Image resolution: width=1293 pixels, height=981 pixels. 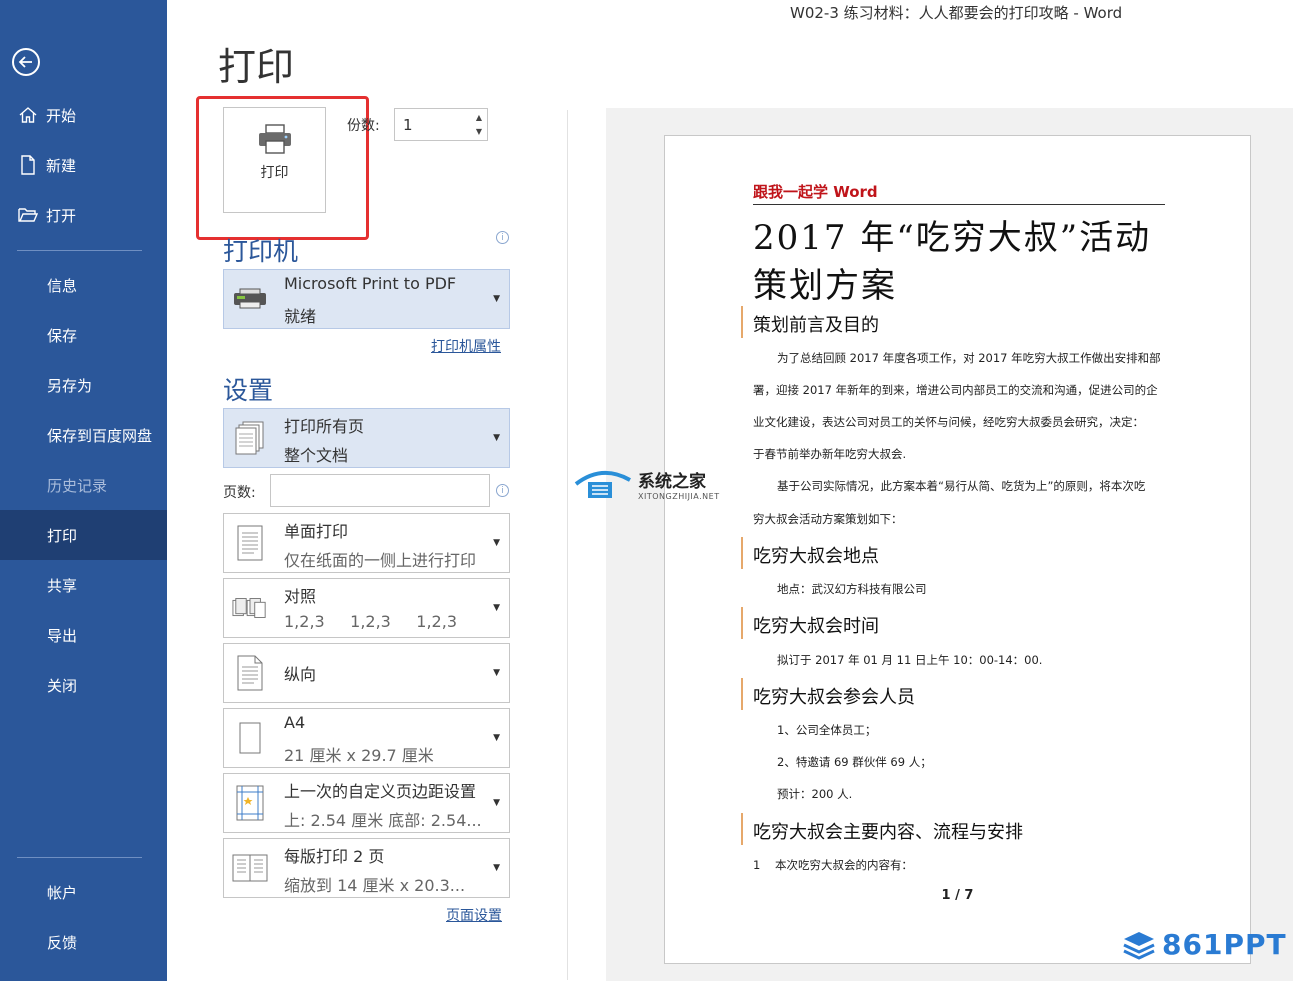 I want to click on nav-label: 帐户, so click(x=62, y=892).